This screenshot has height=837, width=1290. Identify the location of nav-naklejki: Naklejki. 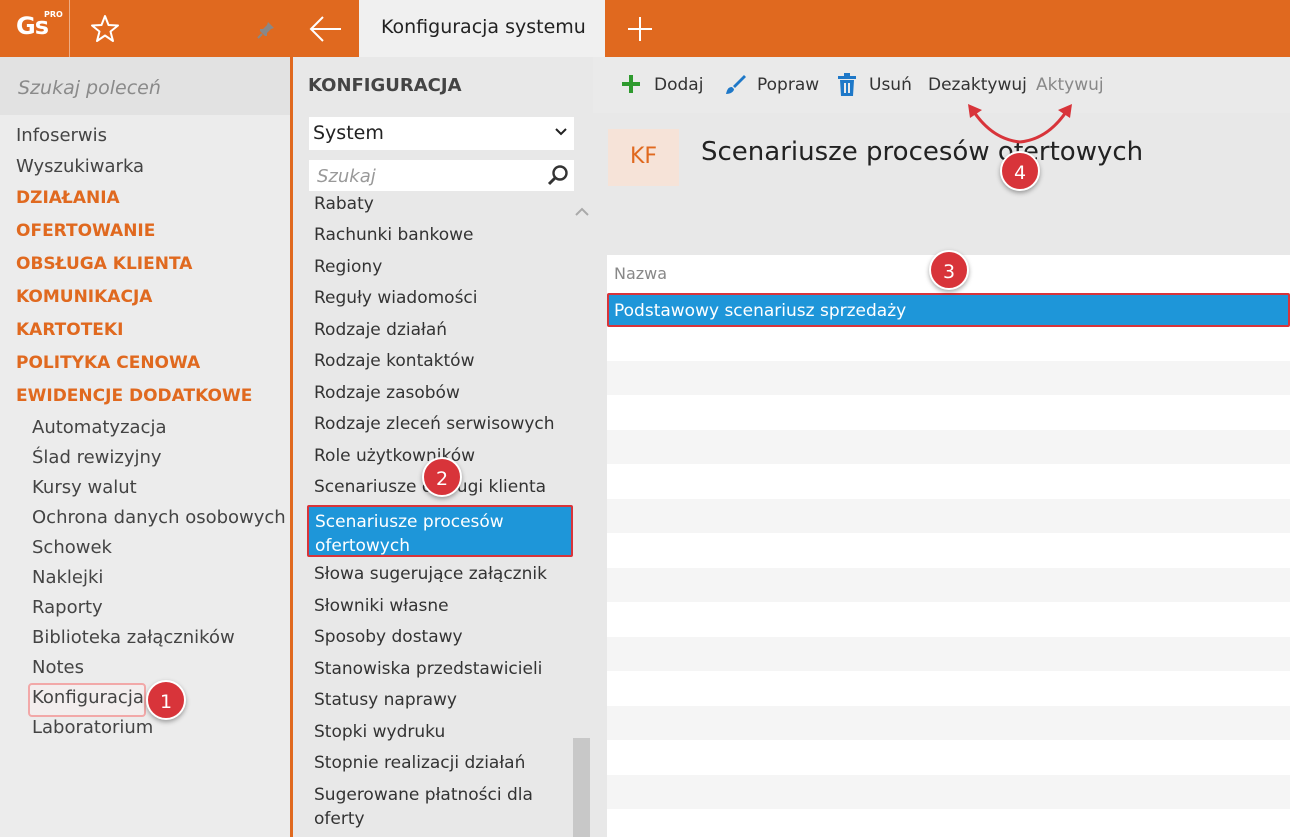
(67, 577).